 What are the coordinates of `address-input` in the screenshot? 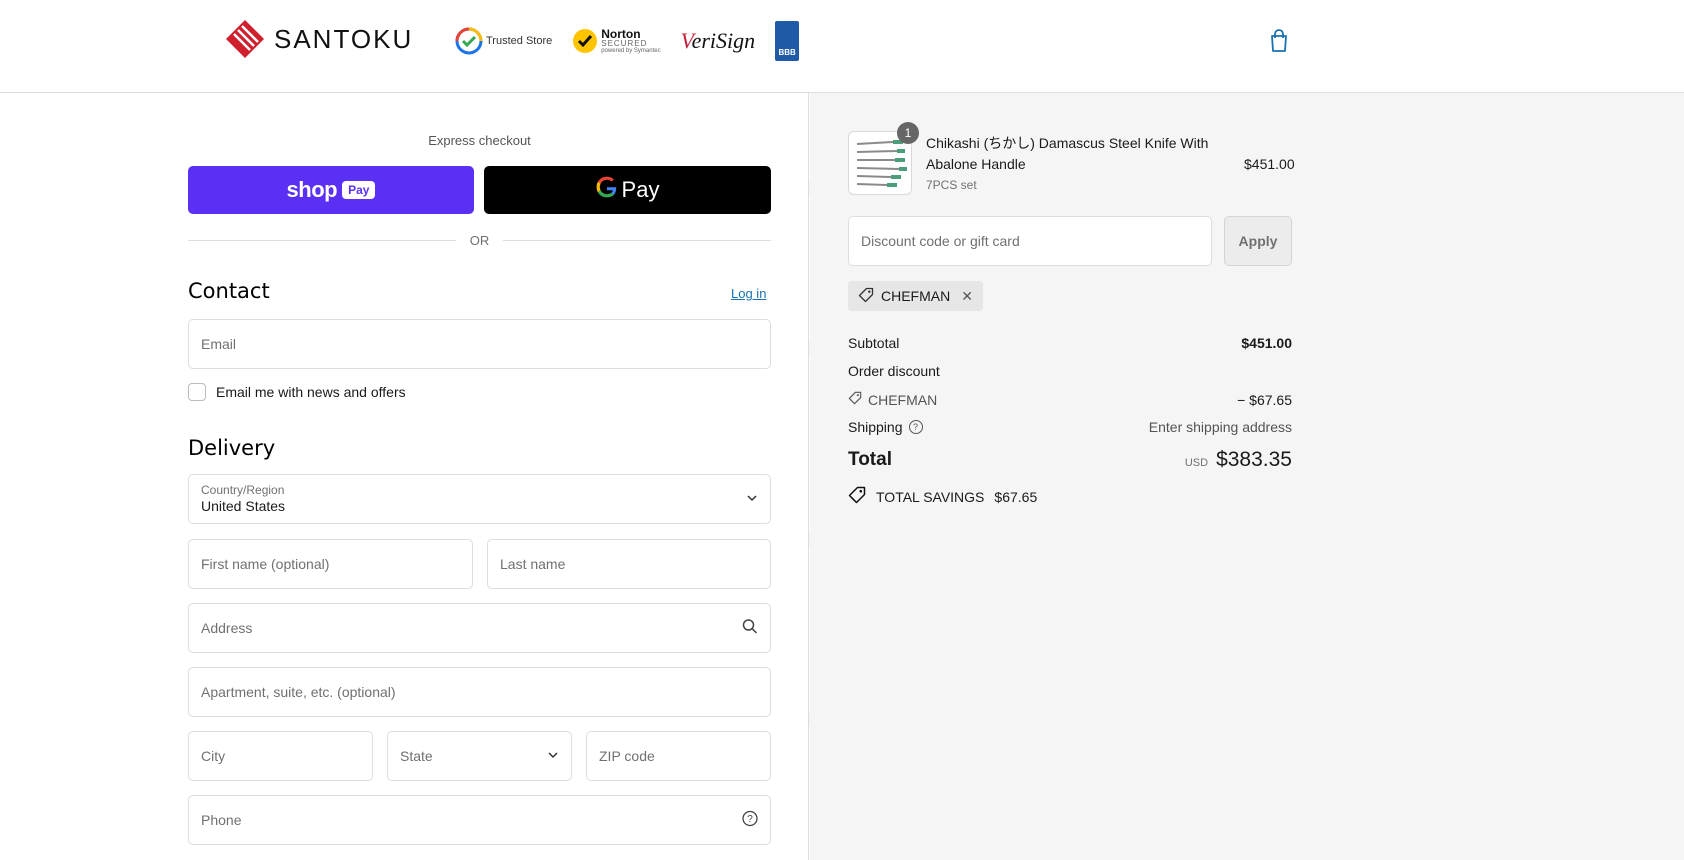 It's located at (479, 628).